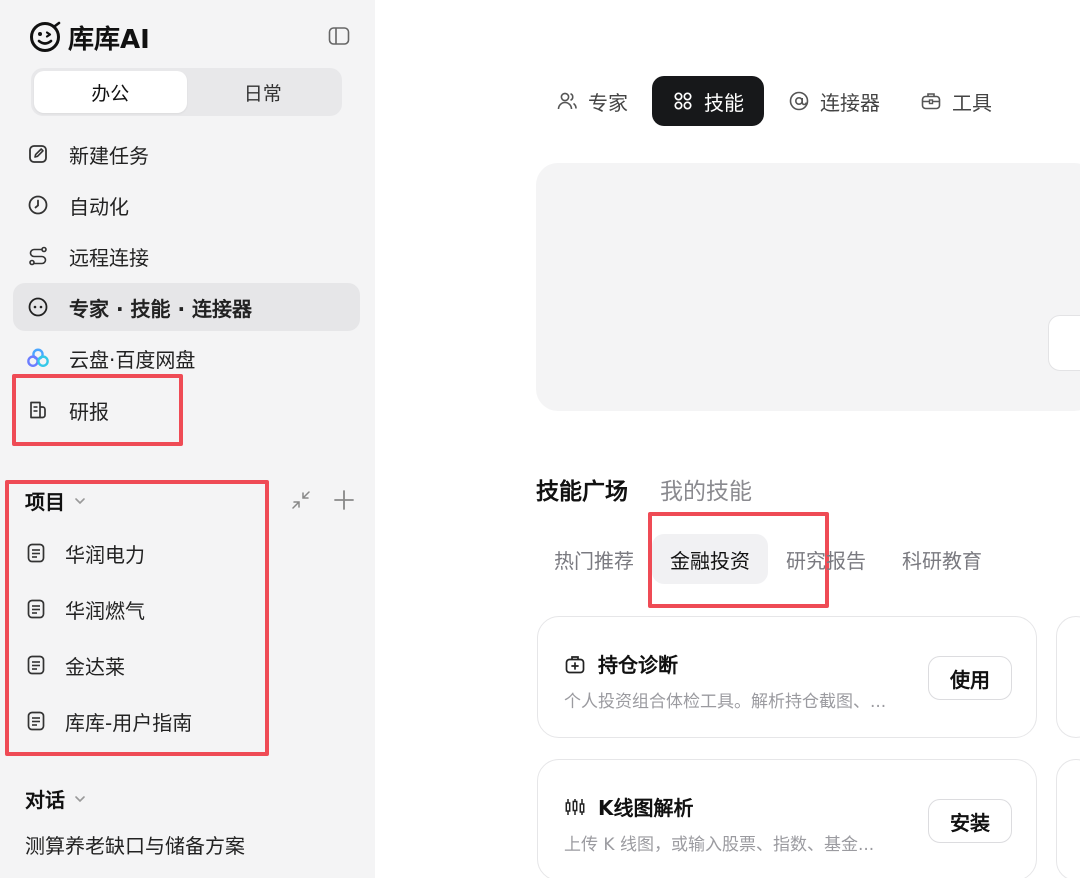  What do you see at coordinates (38, 256) in the screenshot?
I see `route-icon` at bounding box center [38, 256].